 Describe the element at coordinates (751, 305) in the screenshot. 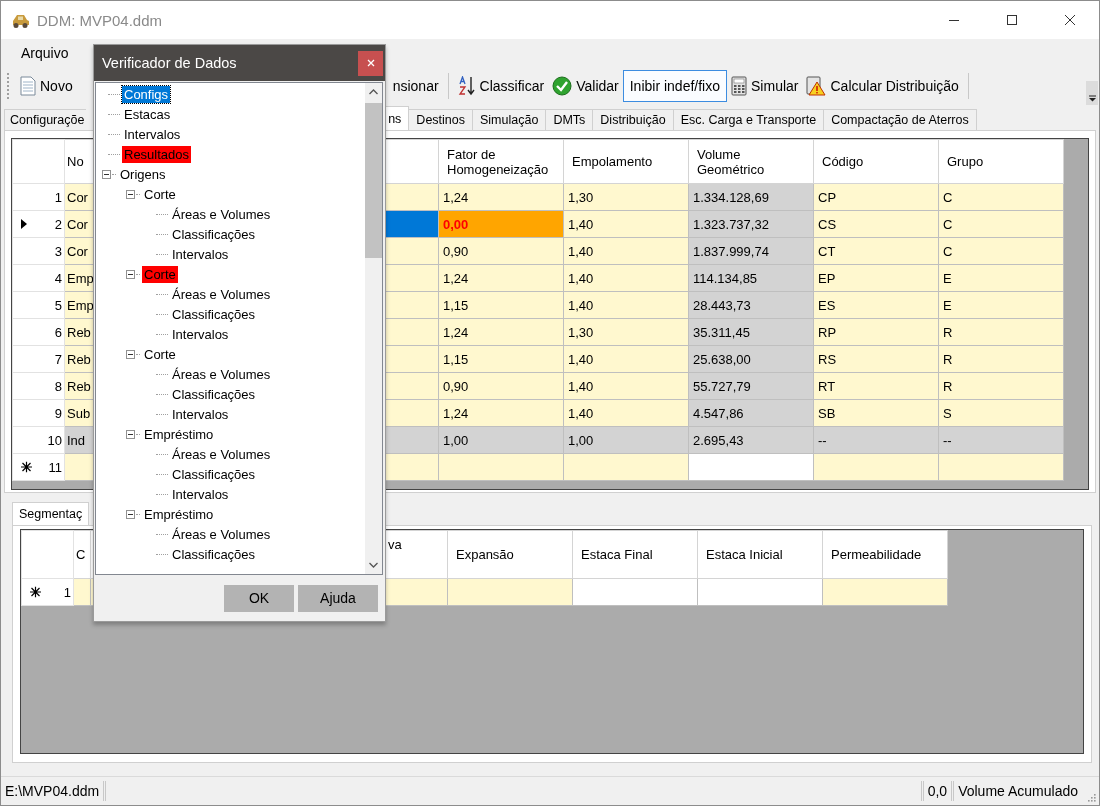

I see `table-cell: 28.443,73` at that location.